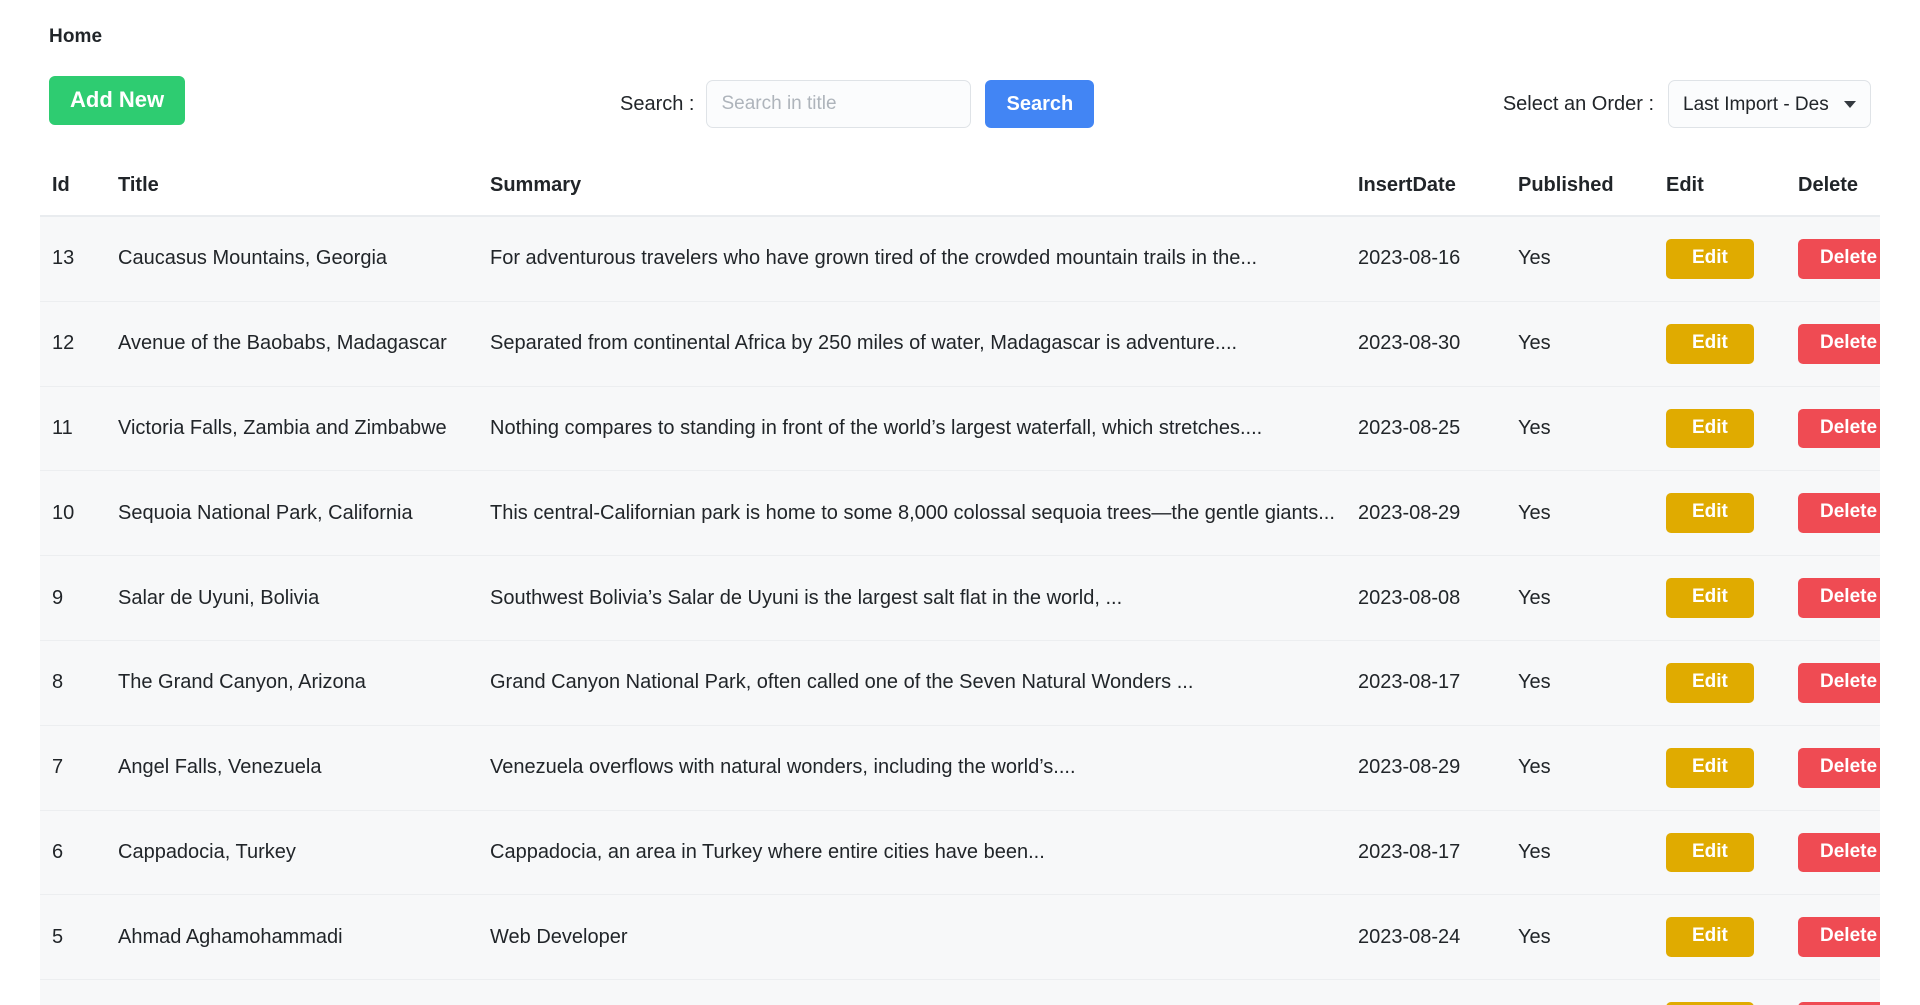  Describe the element at coordinates (304, 195) in the screenshot. I see `column-header-title: Title` at that location.